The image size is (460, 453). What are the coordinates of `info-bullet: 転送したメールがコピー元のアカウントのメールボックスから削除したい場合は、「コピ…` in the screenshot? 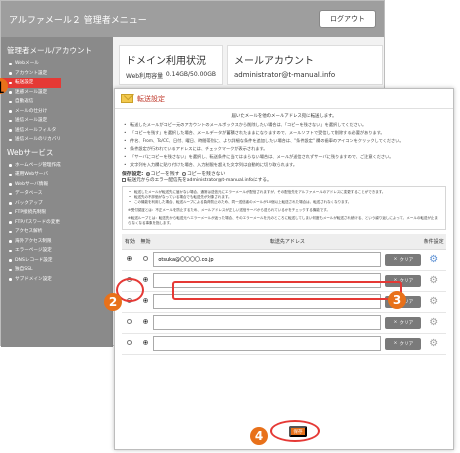 It's located at (284, 125).